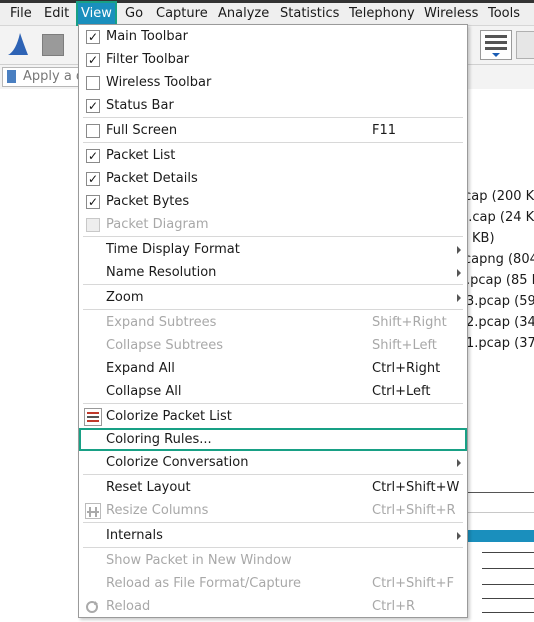  I want to click on menu-go: Go, so click(134, 14).